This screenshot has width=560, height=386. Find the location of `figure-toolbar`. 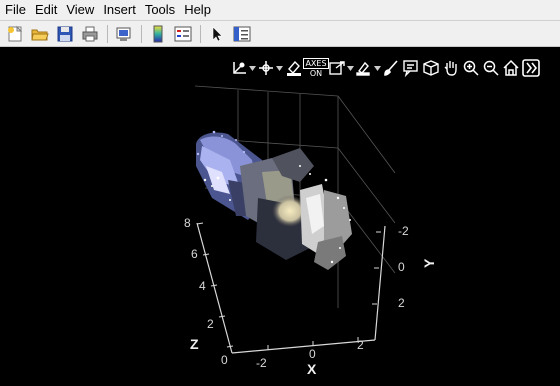

figure-toolbar is located at coordinates (280, 34).